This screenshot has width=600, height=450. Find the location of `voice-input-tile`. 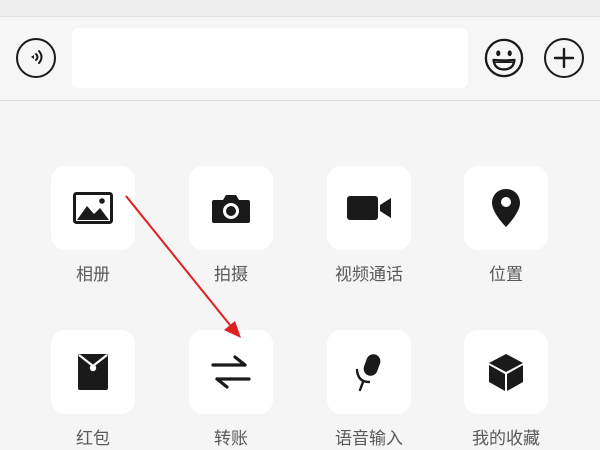

voice-input-tile is located at coordinates (369, 372).